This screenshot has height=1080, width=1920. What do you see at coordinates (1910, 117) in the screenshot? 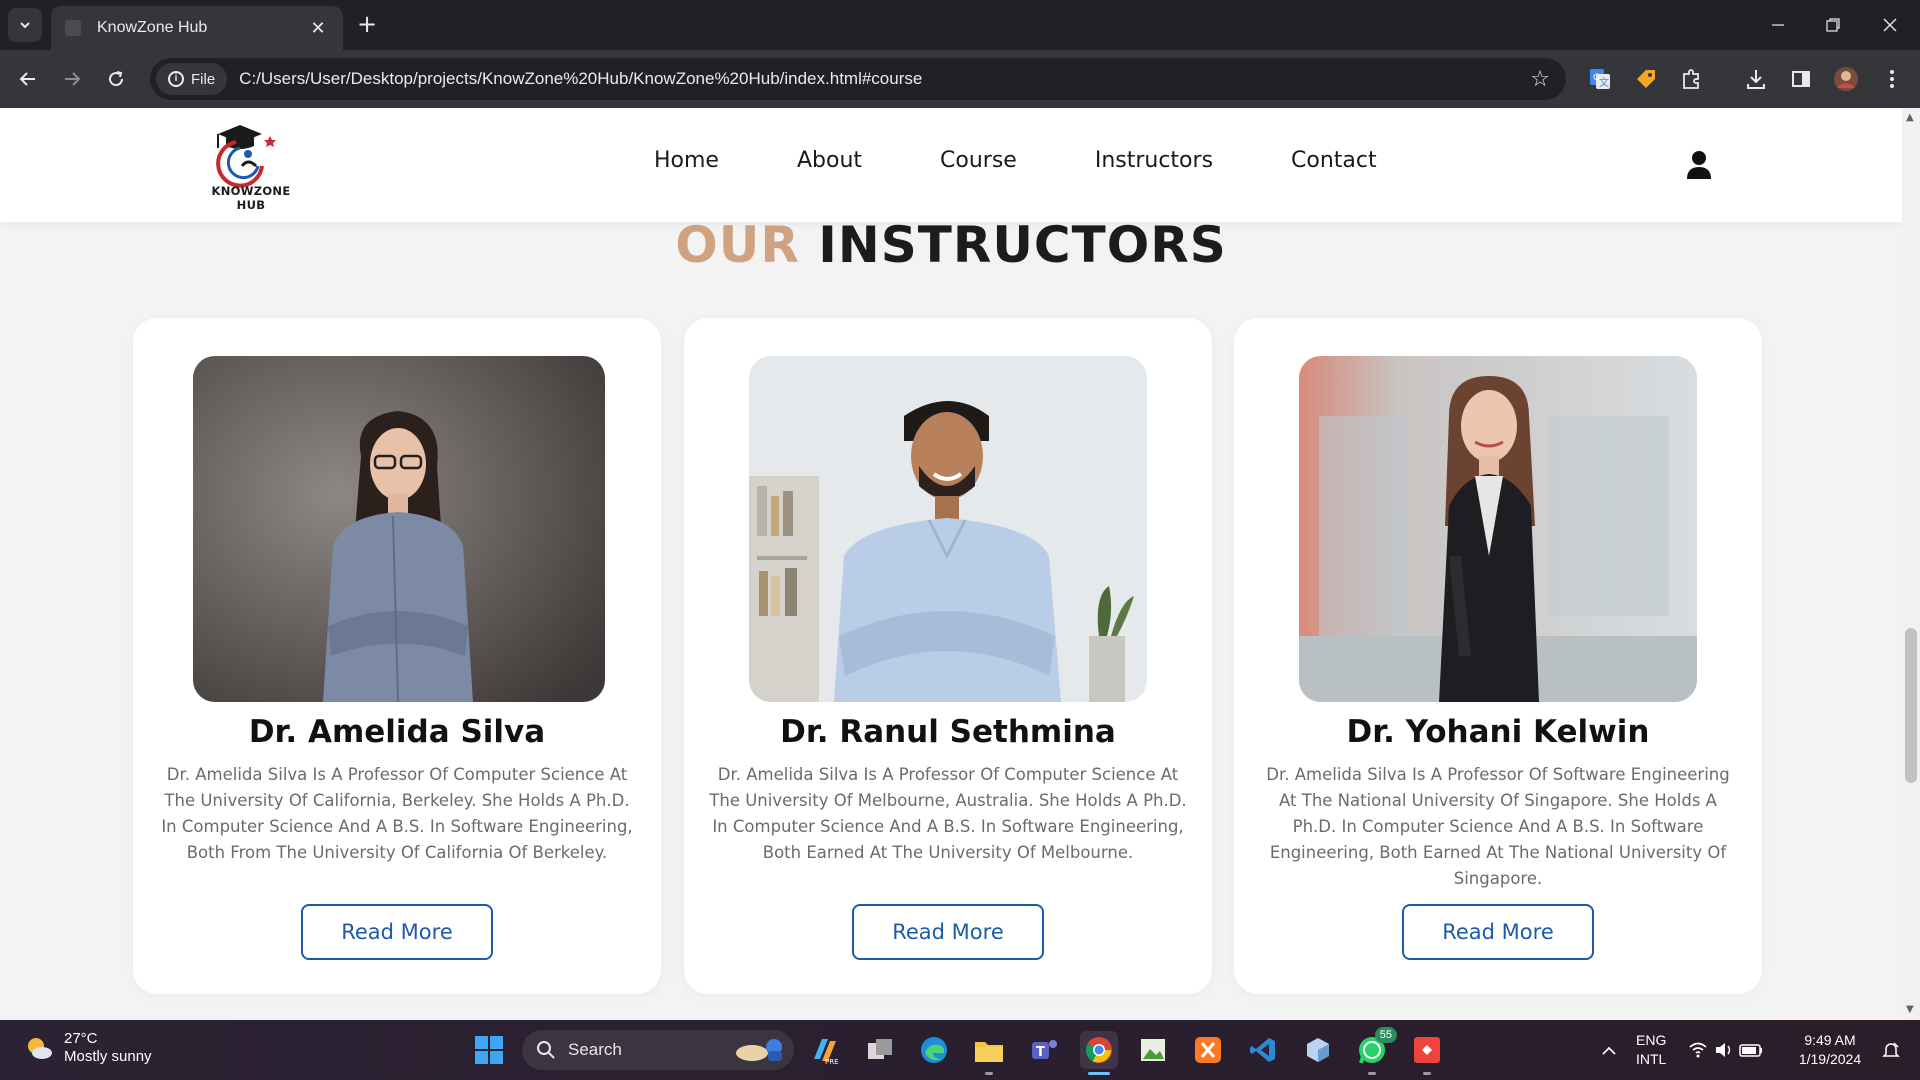
I see `scroll-up-icon: ▲` at bounding box center [1910, 117].